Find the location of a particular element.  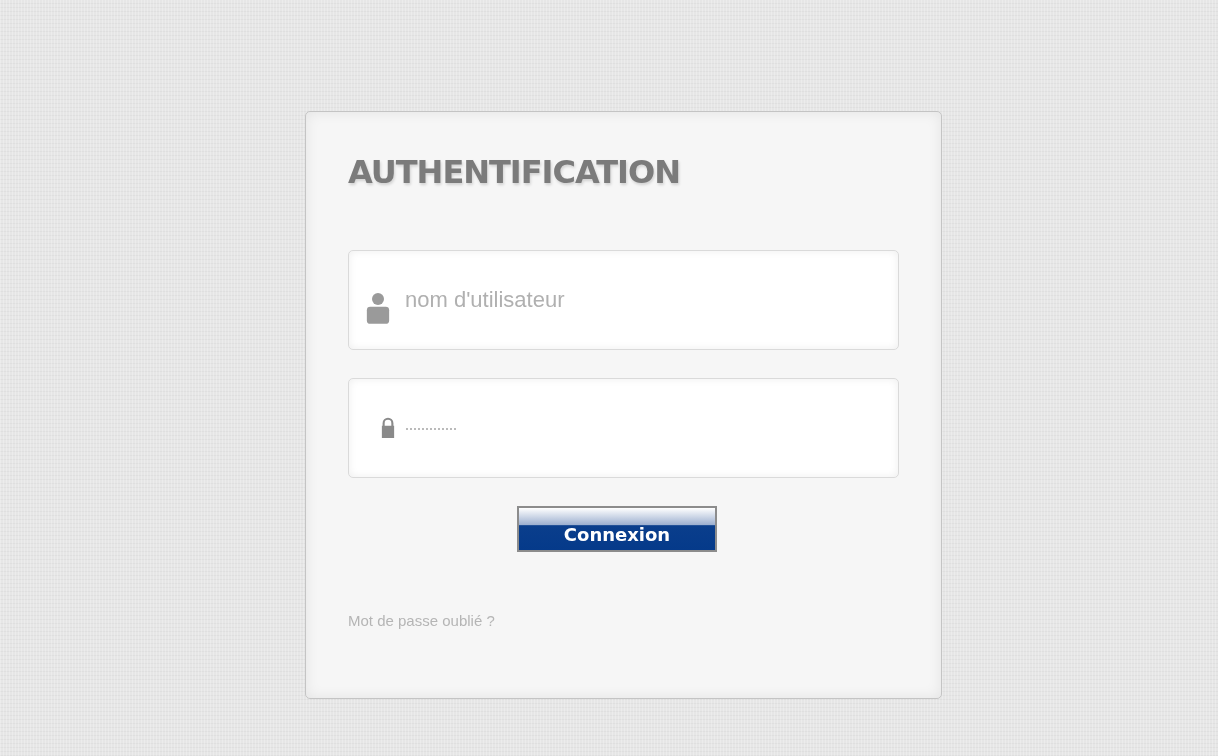

user-icon is located at coordinates (378, 308).